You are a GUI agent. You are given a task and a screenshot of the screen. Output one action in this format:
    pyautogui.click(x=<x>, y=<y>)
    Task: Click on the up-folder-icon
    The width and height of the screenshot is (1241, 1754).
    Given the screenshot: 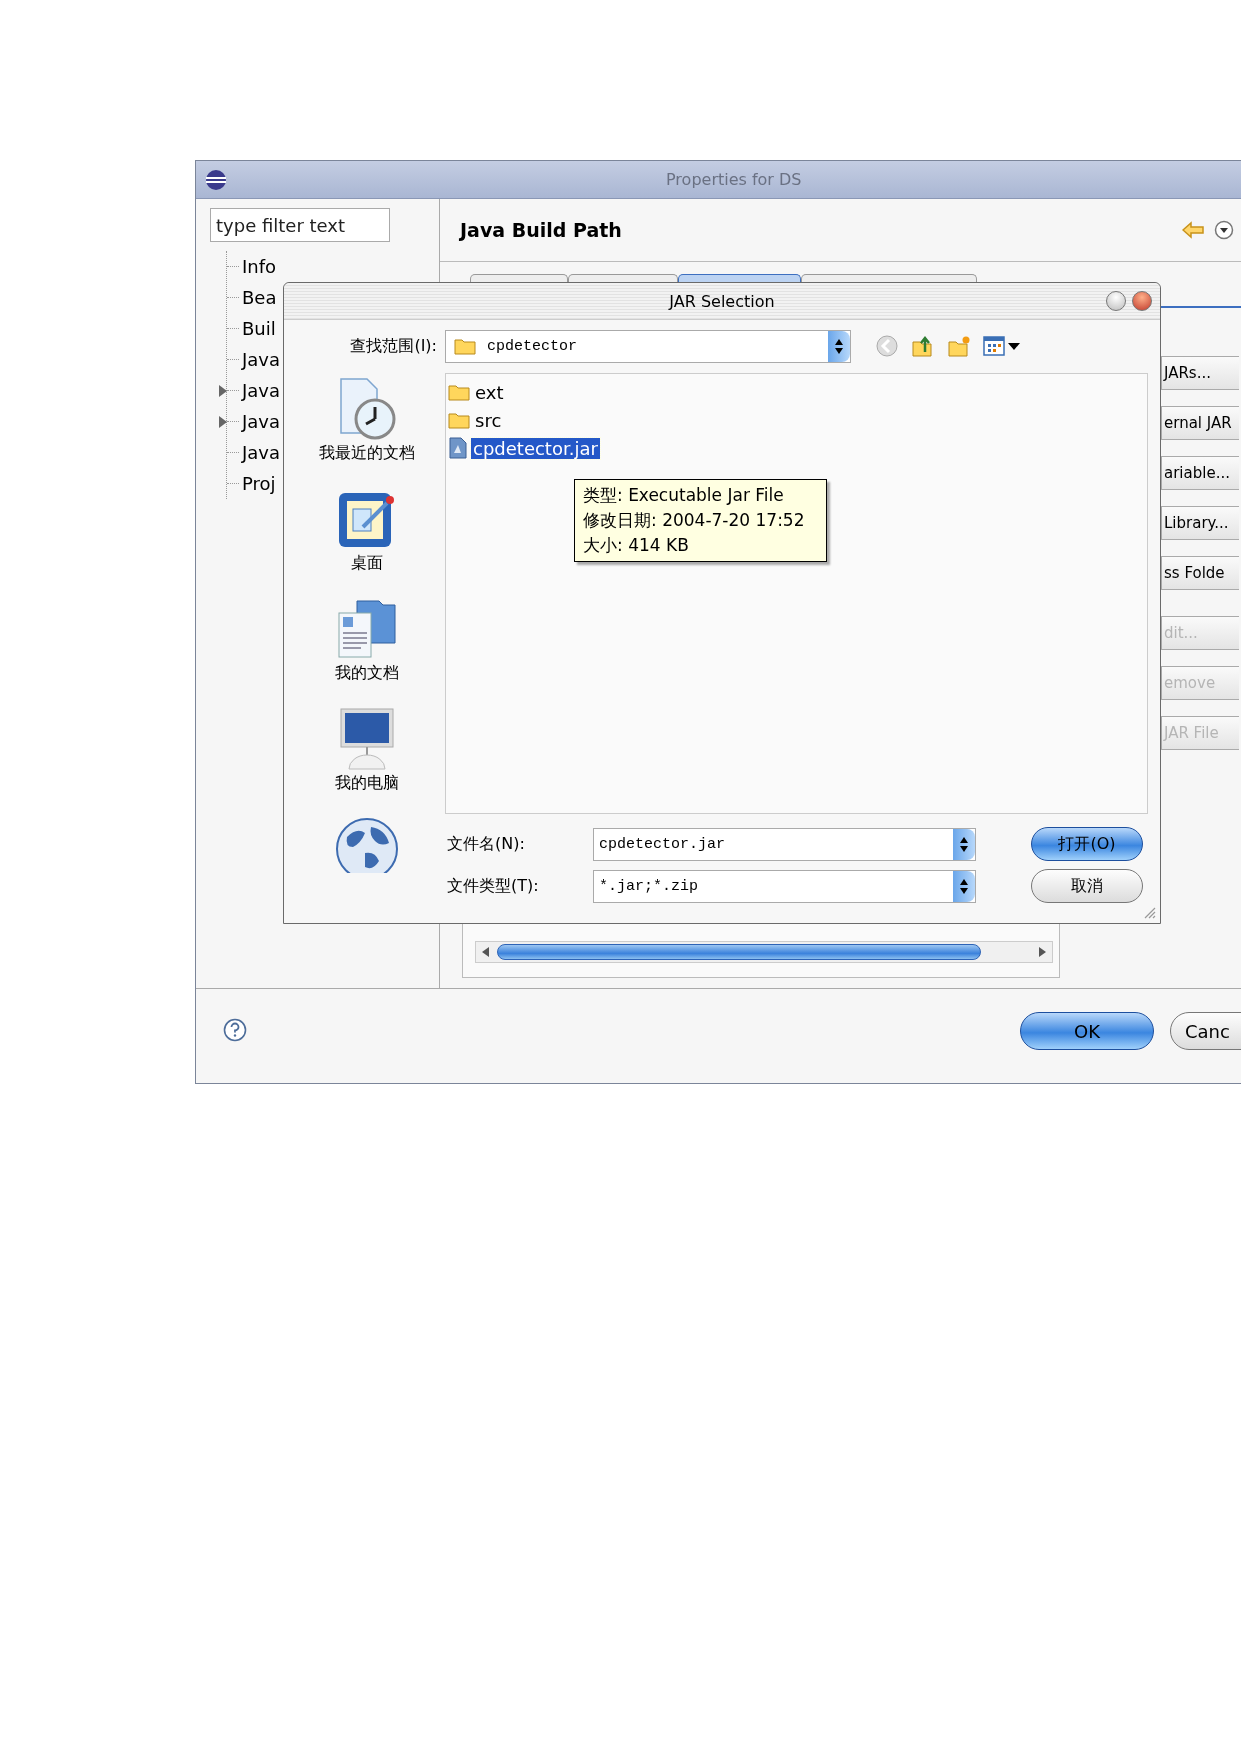 What is the action you would take?
    pyautogui.click(x=923, y=346)
    